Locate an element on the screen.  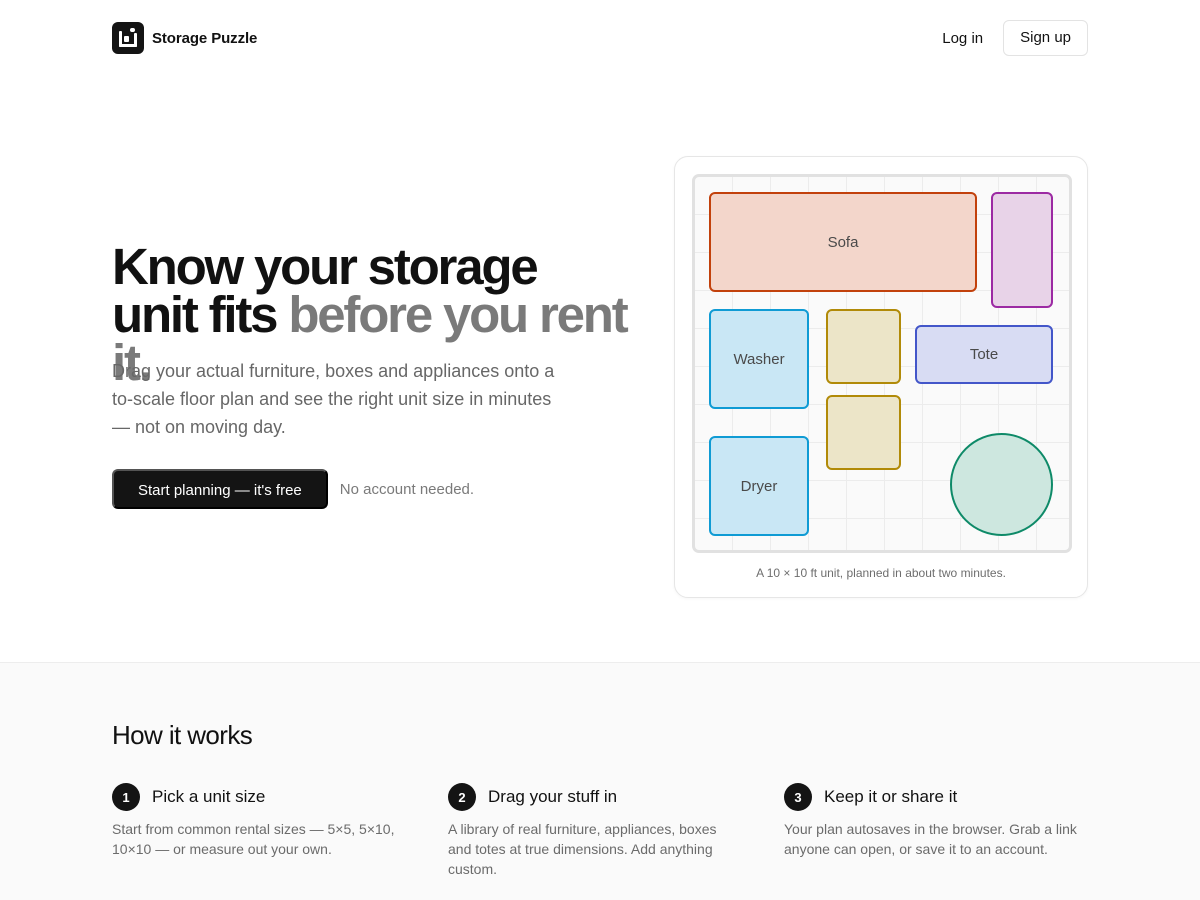
furniture-dryer: Dryer is located at coordinates (759, 486).